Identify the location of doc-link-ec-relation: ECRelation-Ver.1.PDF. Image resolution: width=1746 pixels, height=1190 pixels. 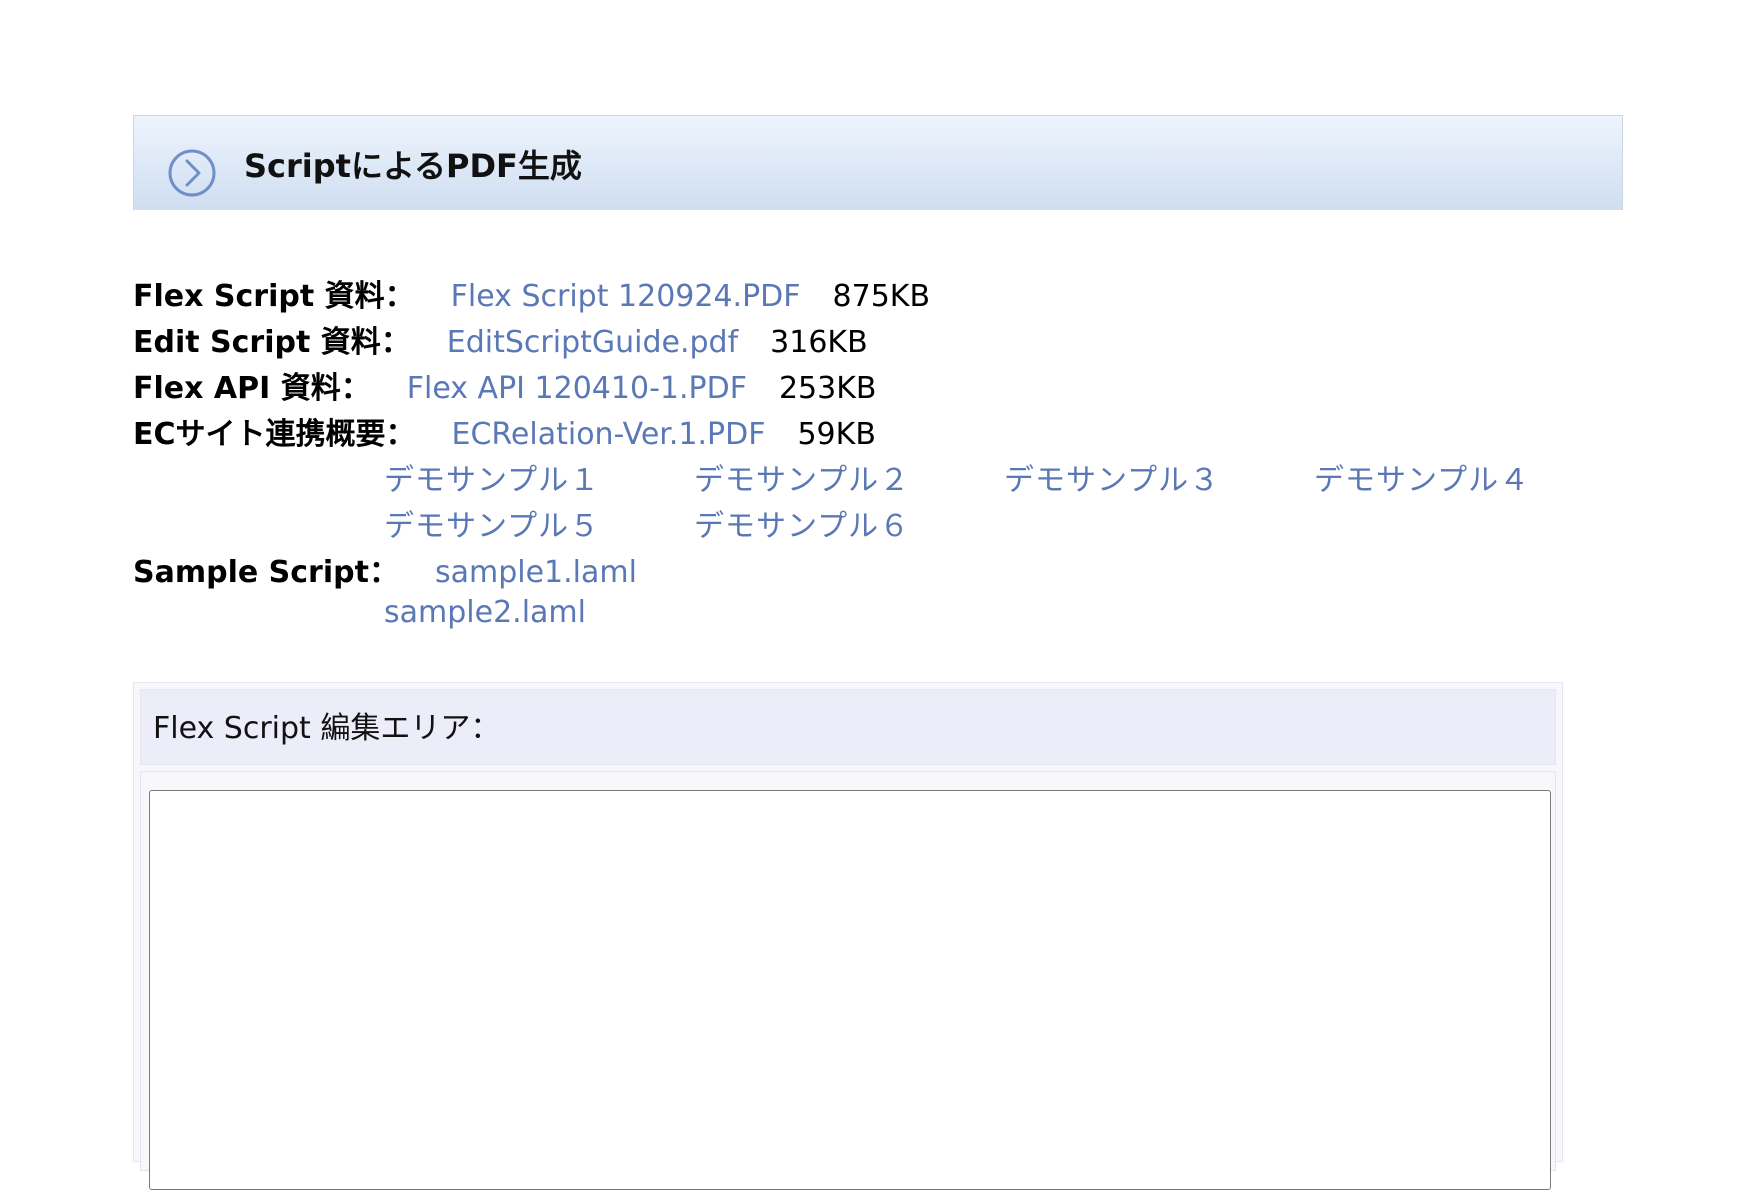
(609, 434).